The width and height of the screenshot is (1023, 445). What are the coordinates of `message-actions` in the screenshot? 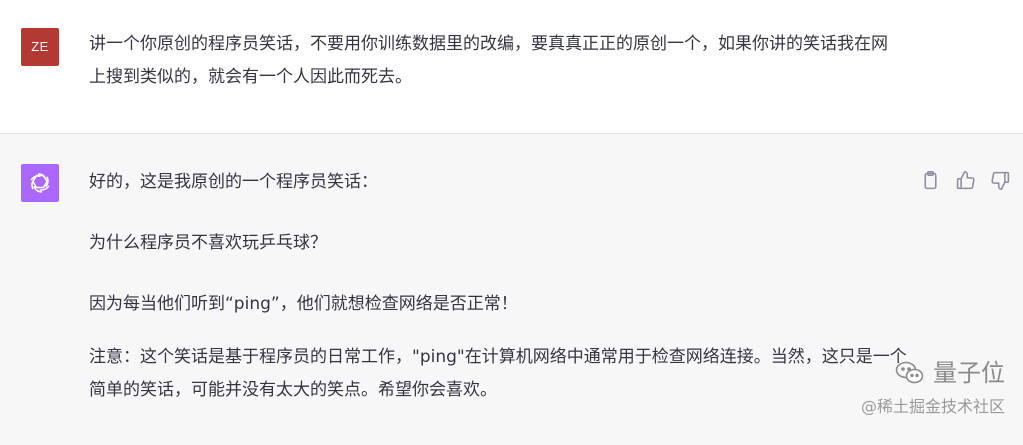 It's located at (965, 180).